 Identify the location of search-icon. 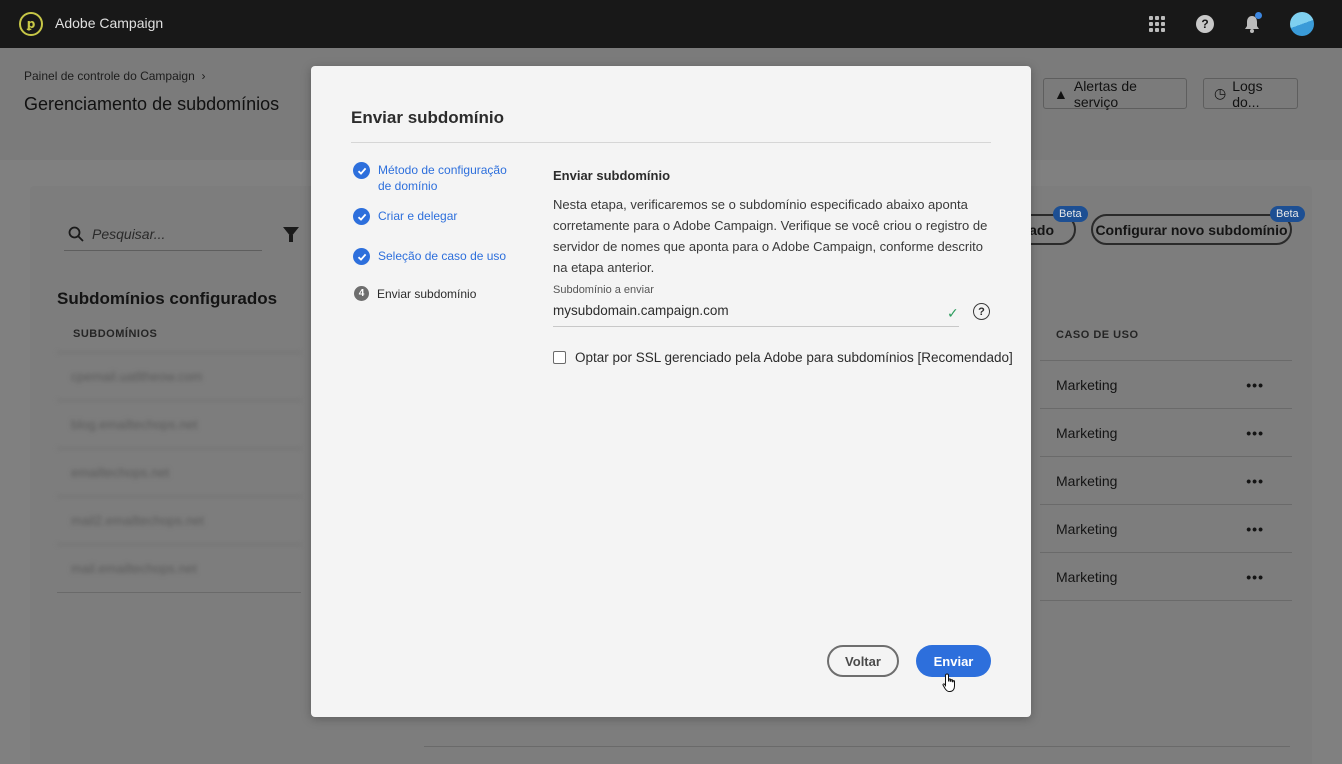
(76, 234).